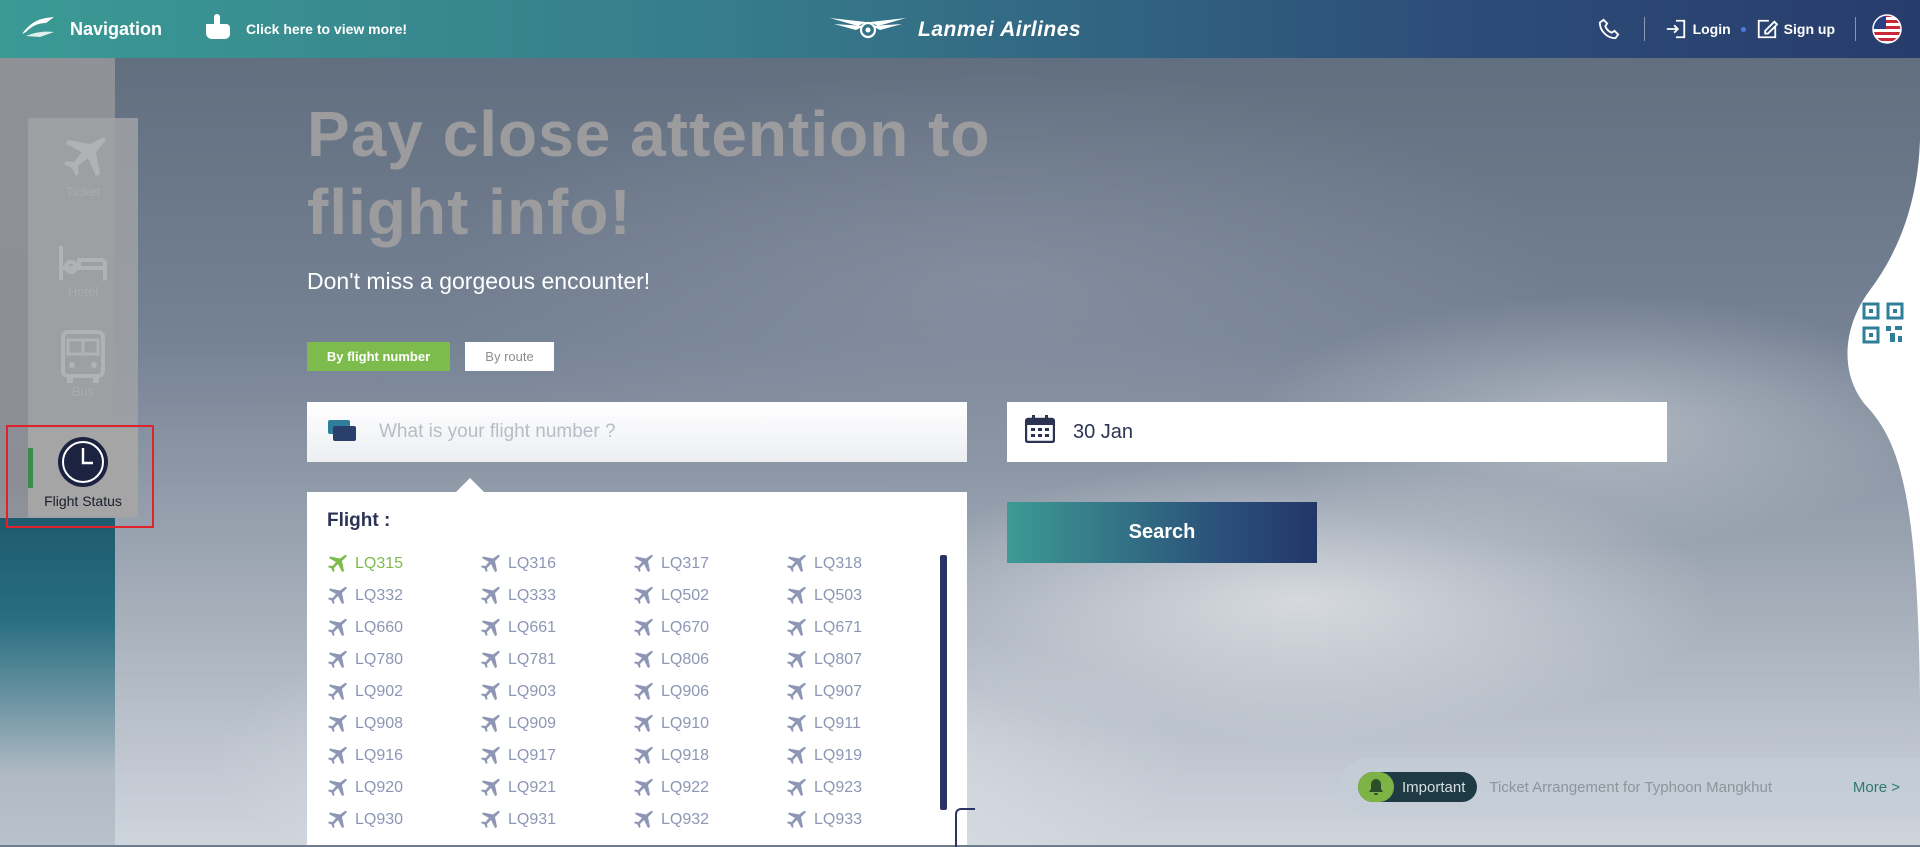 This screenshot has height=847, width=1920. I want to click on flight-option: LQ932, so click(709, 820).